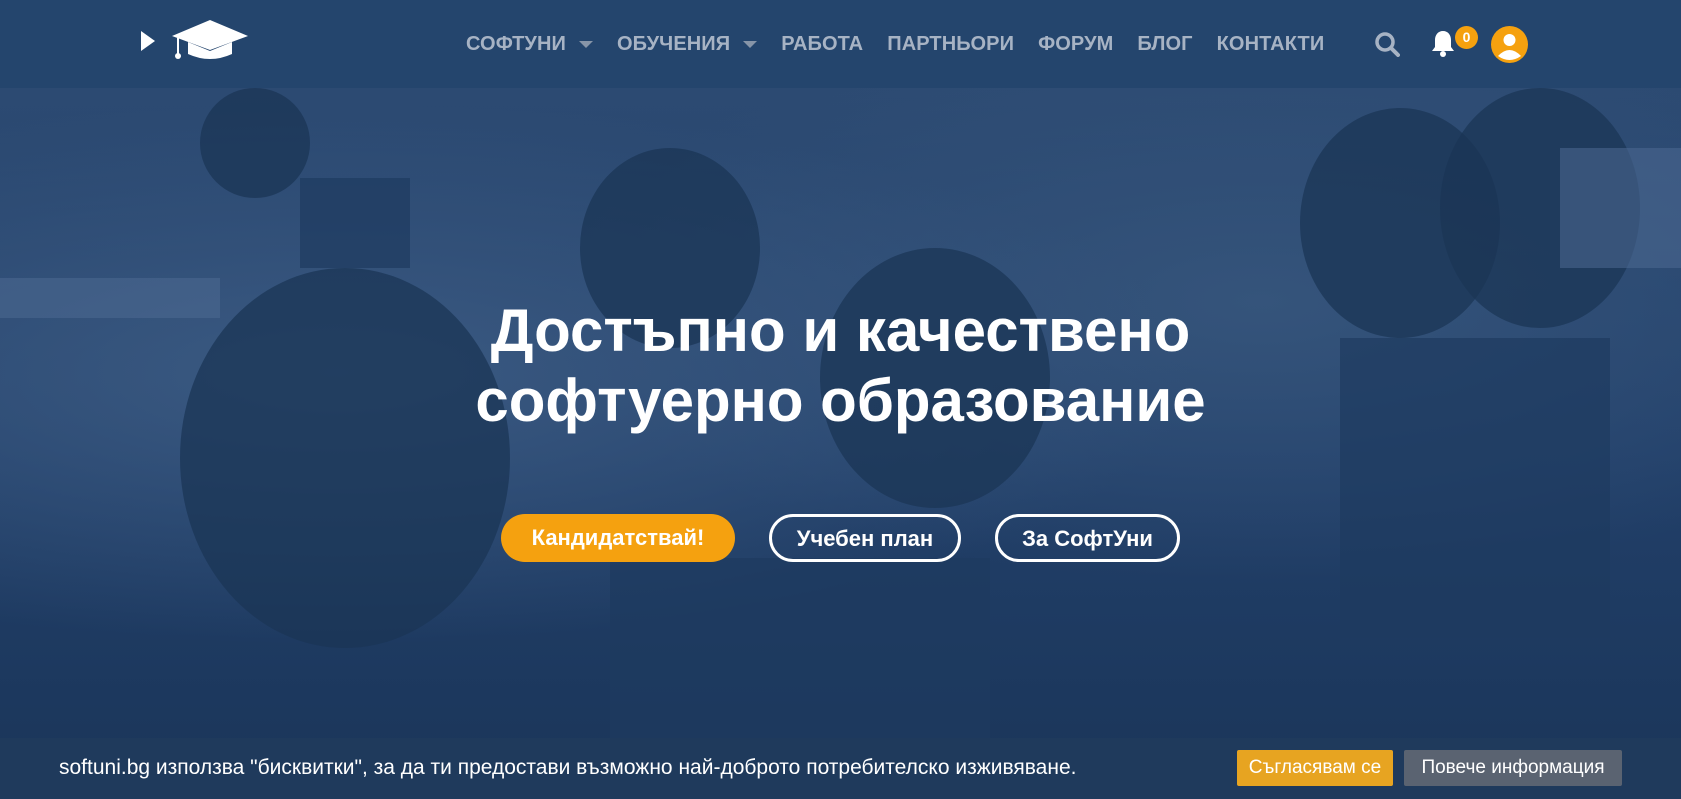  Describe the element at coordinates (1466, 37) in the screenshot. I see `notification-count-badge: 0` at that location.